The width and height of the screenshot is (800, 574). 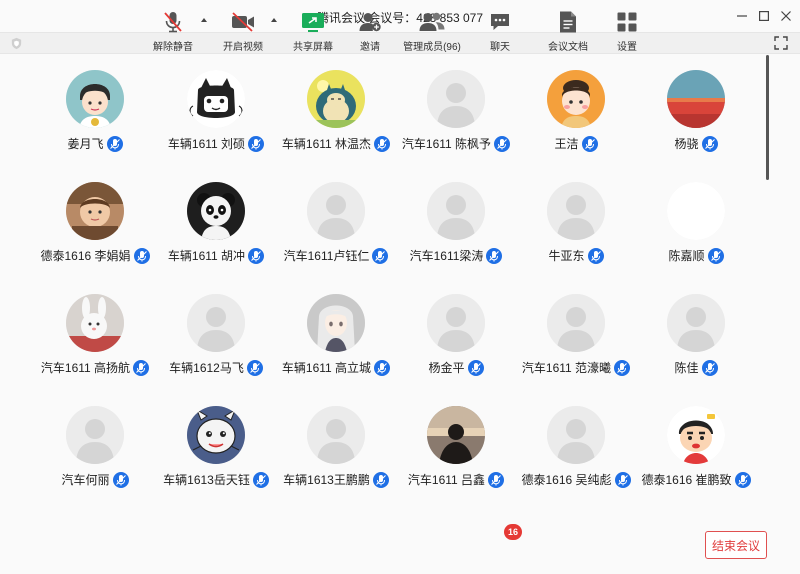 I want to click on participant-name: 汽车何丽, so click(x=85, y=480).